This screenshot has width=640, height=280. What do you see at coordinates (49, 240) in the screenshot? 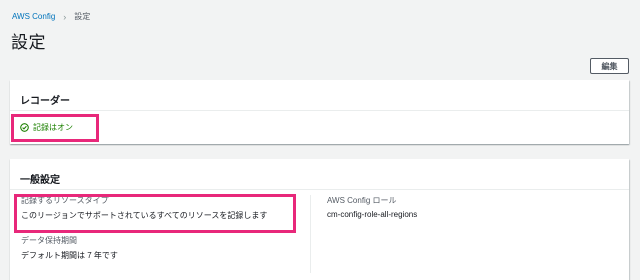
I see `retention-label: データ保持期間` at bounding box center [49, 240].